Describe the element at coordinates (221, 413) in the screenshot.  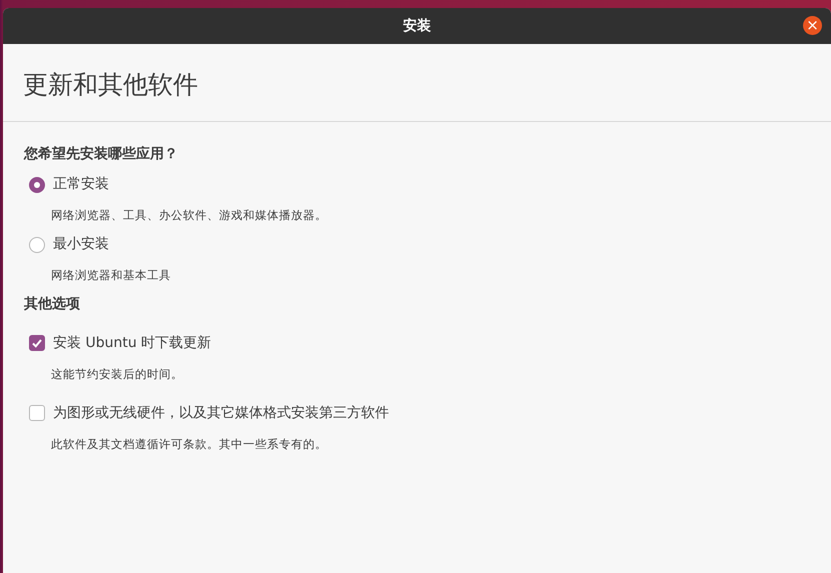
I see `option-label: 为图形或无线硬件，以及其它媒体格式安装第三方软件` at that location.